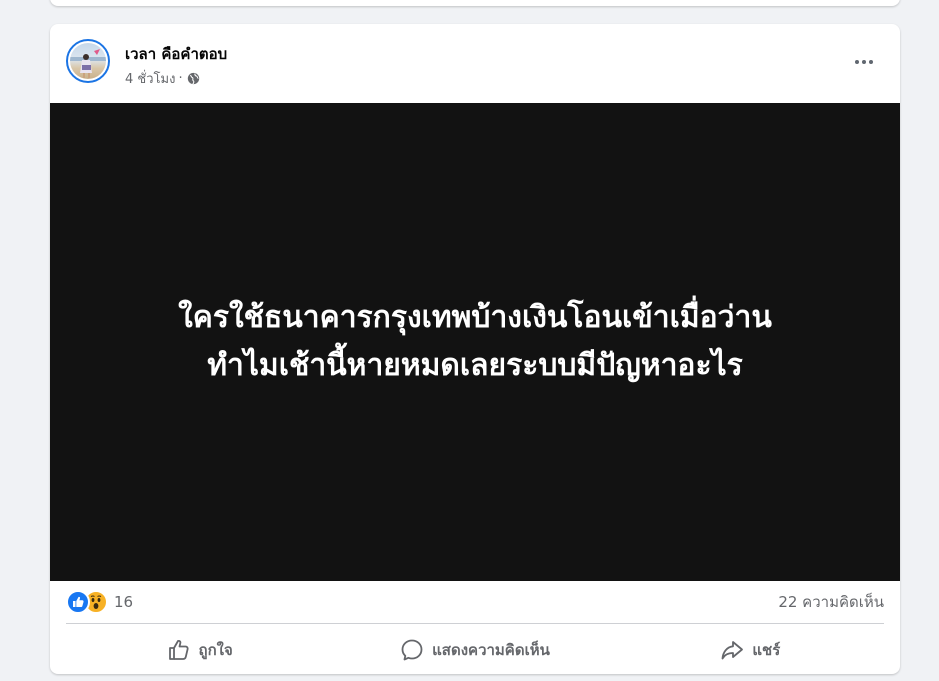 This screenshot has height=681, width=939. I want to click on like-reaction-icon, so click(78, 602).